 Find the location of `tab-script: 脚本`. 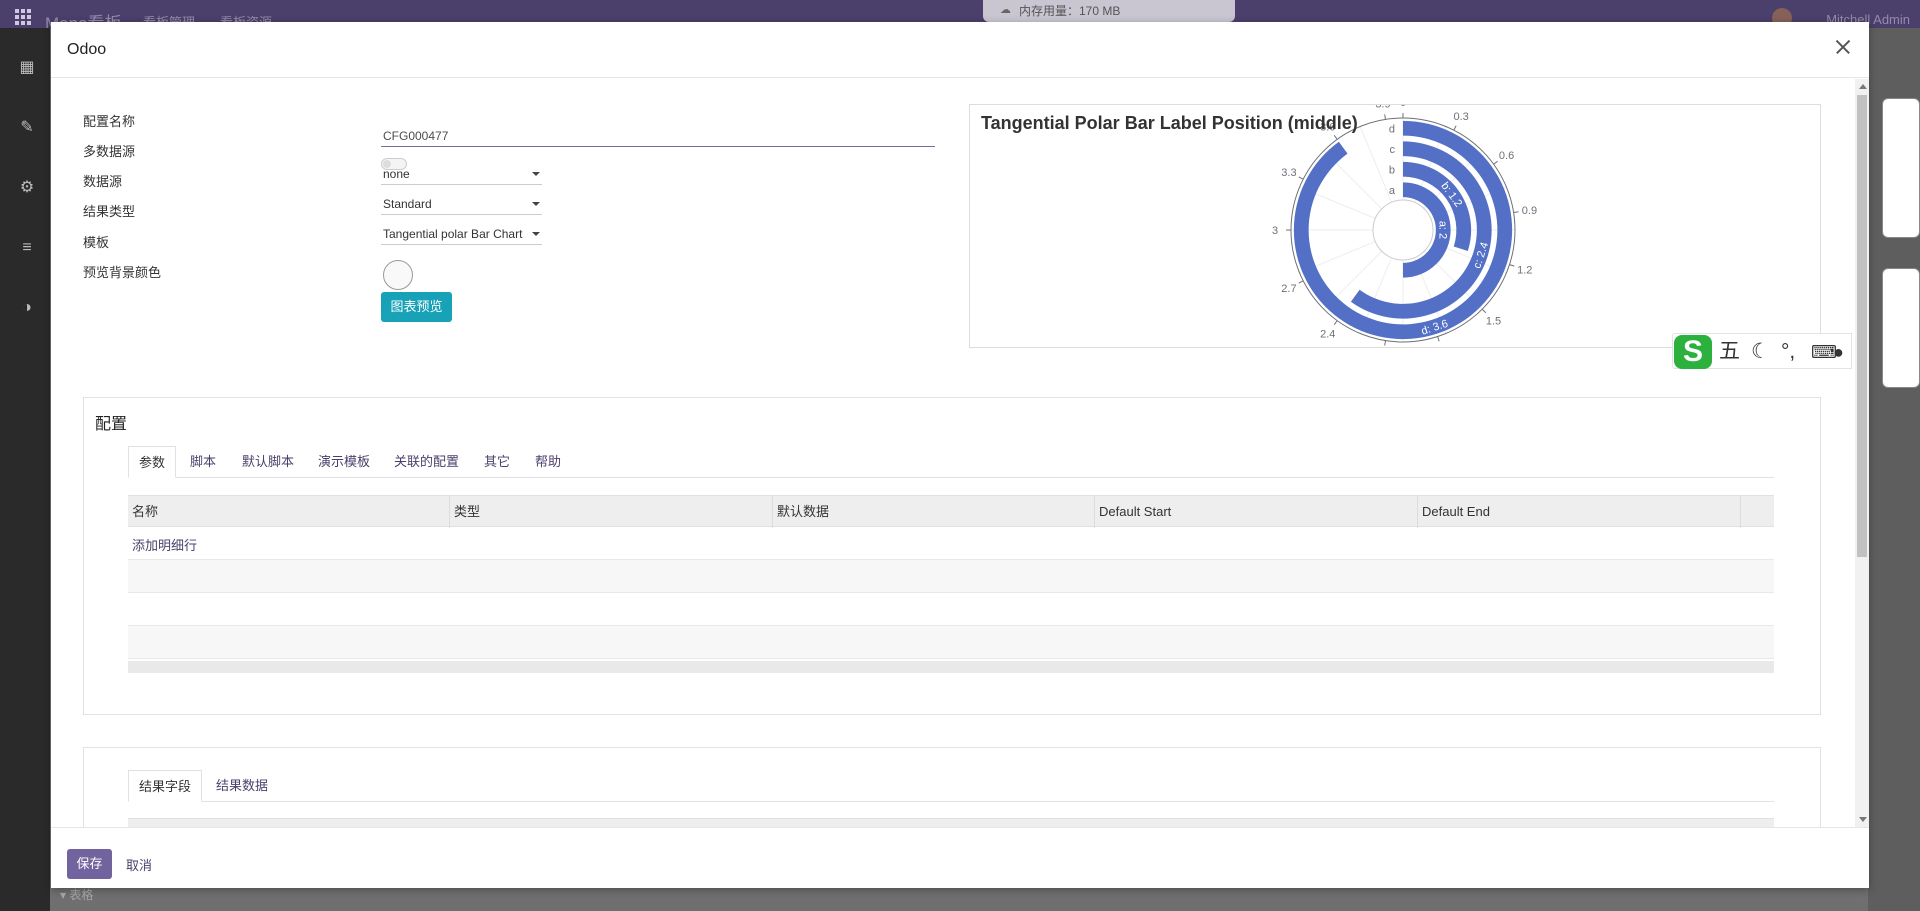

tab-script: 脚本 is located at coordinates (203, 462).